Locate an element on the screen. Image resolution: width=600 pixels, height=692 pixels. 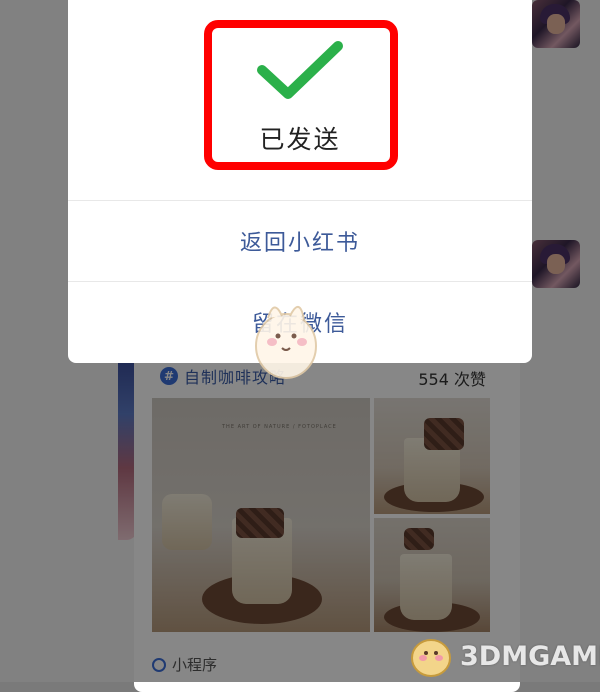
watermark: 3DMGAME is located at coordinates (504, 656).